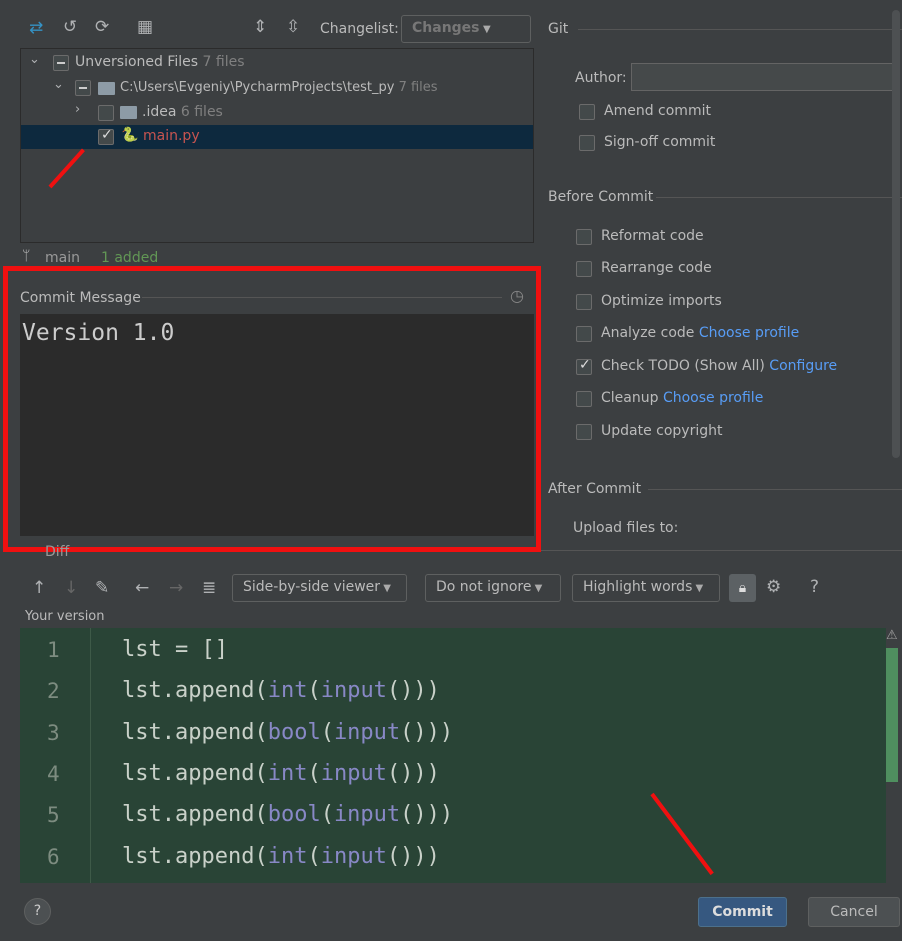 The image size is (902, 941). Describe the element at coordinates (648, 333) in the screenshot. I see `option-label: Analyze code` at that location.